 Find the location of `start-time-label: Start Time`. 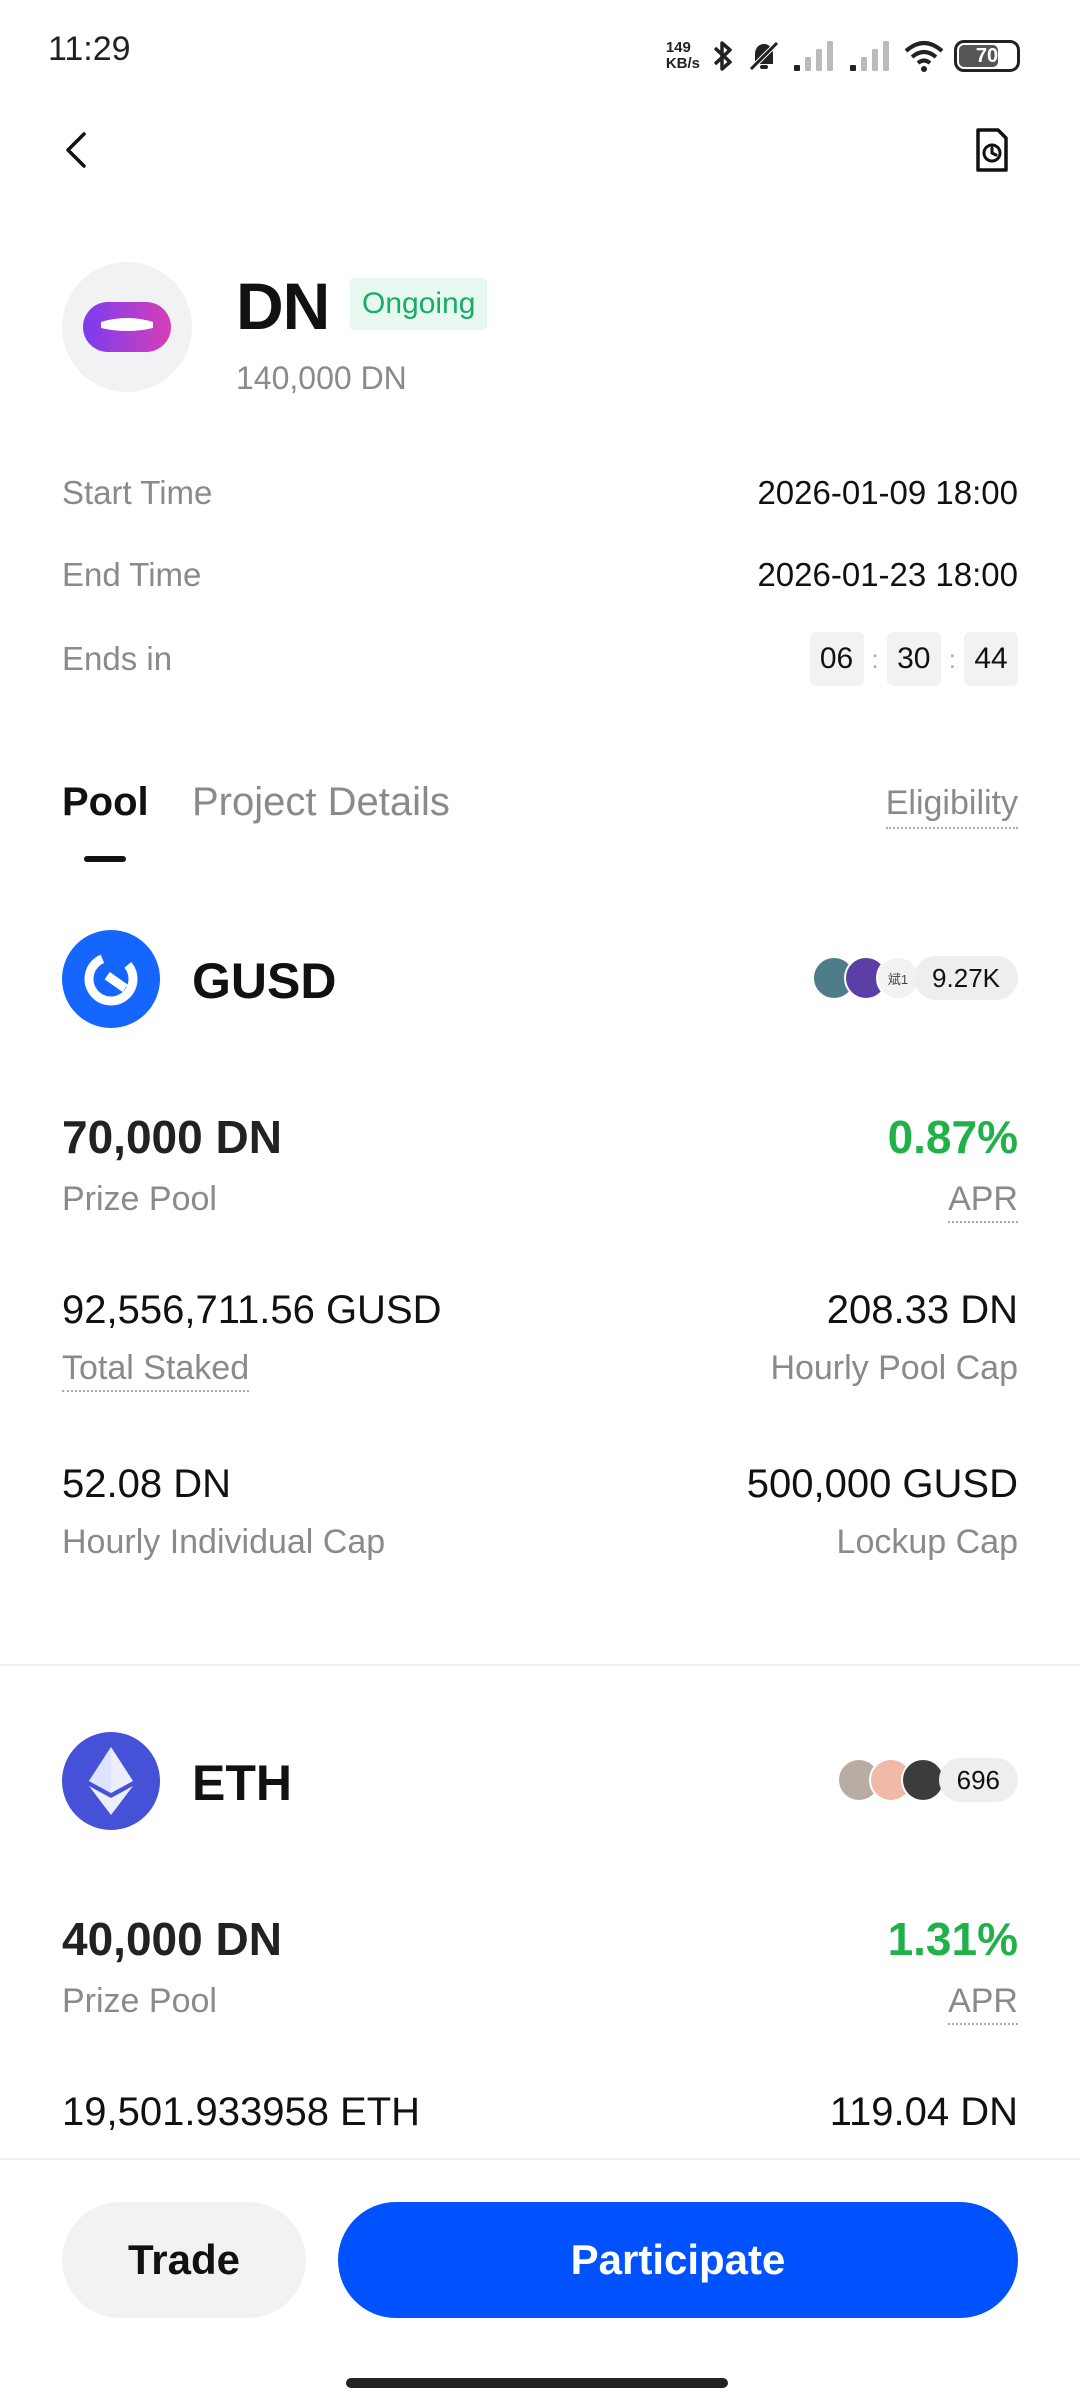

start-time-label: Start Time is located at coordinates (137, 492).